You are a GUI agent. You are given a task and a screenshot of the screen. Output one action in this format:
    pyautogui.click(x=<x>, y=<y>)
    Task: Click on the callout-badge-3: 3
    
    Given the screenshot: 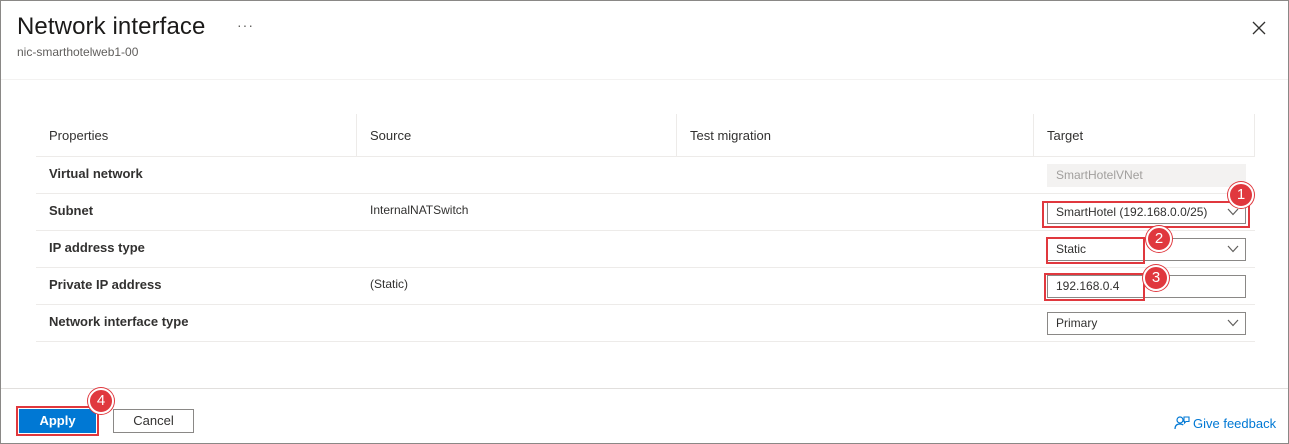 What is the action you would take?
    pyautogui.click(x=1156, y=278)
    